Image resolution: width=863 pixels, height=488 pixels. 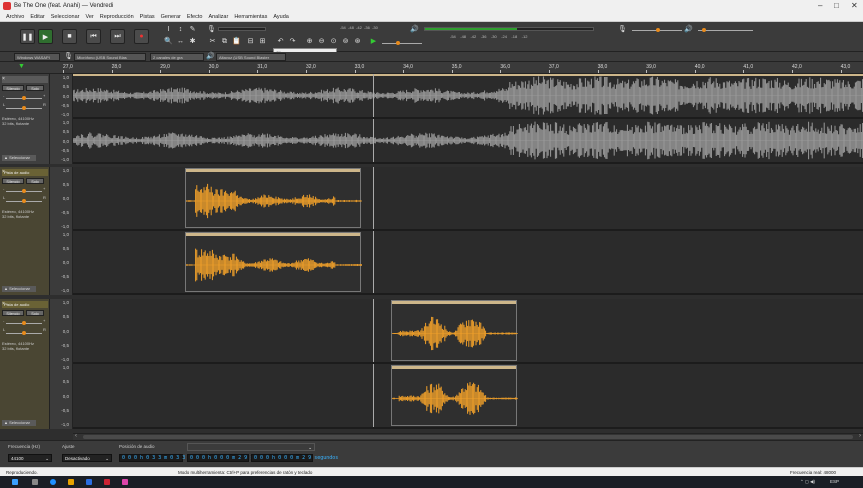 What do you see at coordinates (321, 41) in the screenshot?
I see `zoom-out-icon: ⊖` at bounding box center [321, 41].